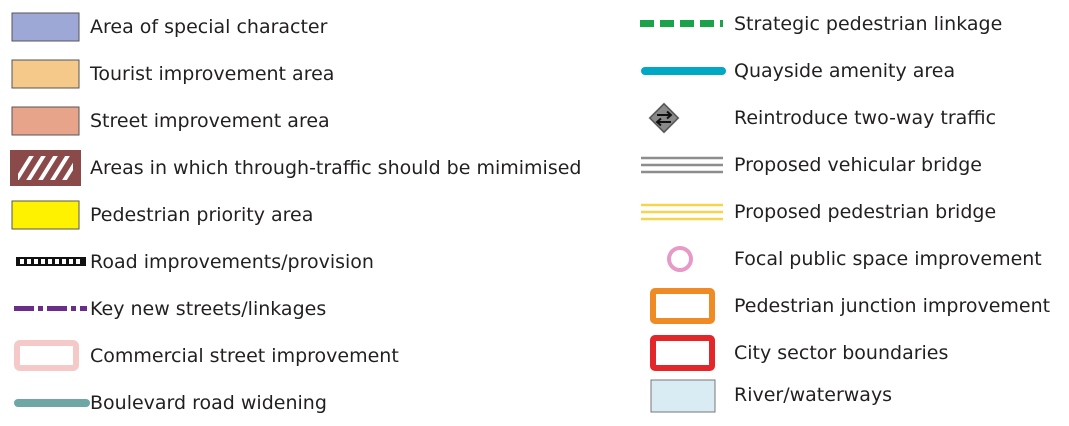 This screenshot has height=426, width=1069. Describe the element at coordinates (45, 120) in the screenshot. I see `street-improvement-swatch` at that location.